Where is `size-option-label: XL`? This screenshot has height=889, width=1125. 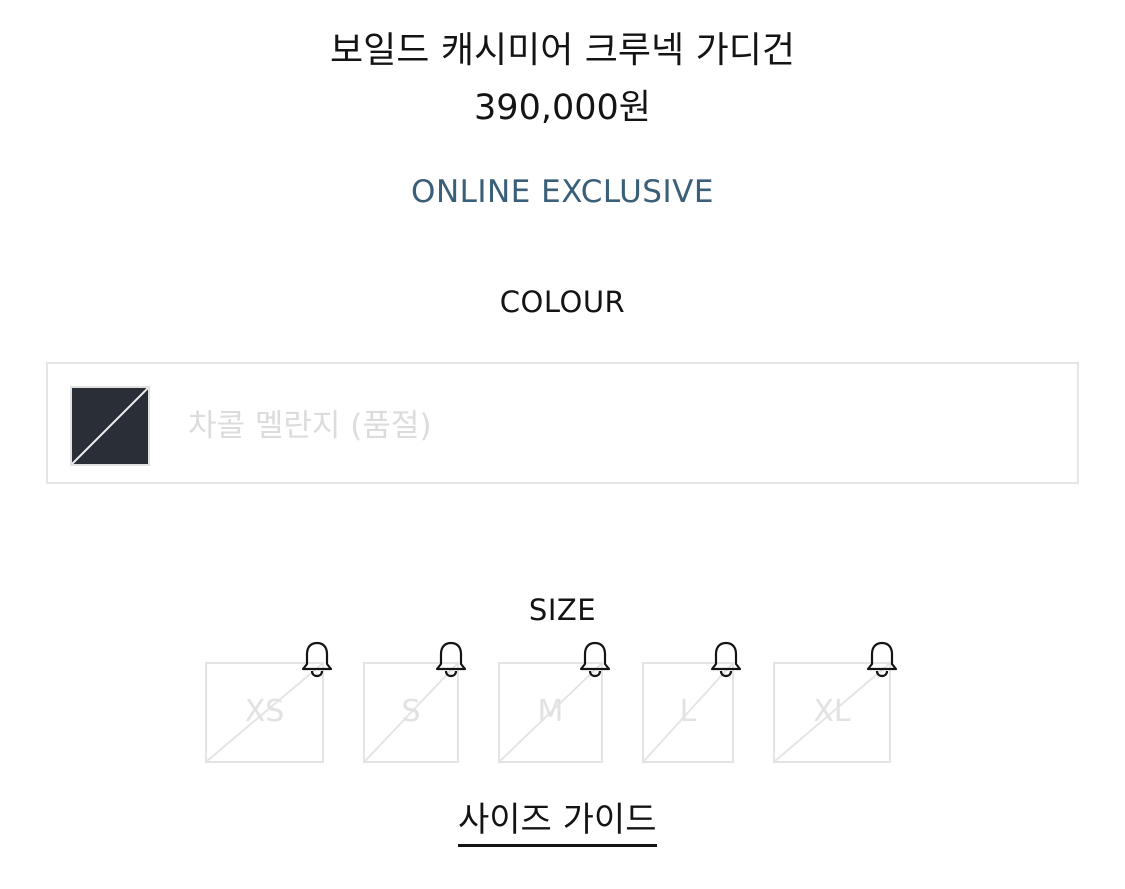
size-option-label: XL is located at coordinates (832, 711).